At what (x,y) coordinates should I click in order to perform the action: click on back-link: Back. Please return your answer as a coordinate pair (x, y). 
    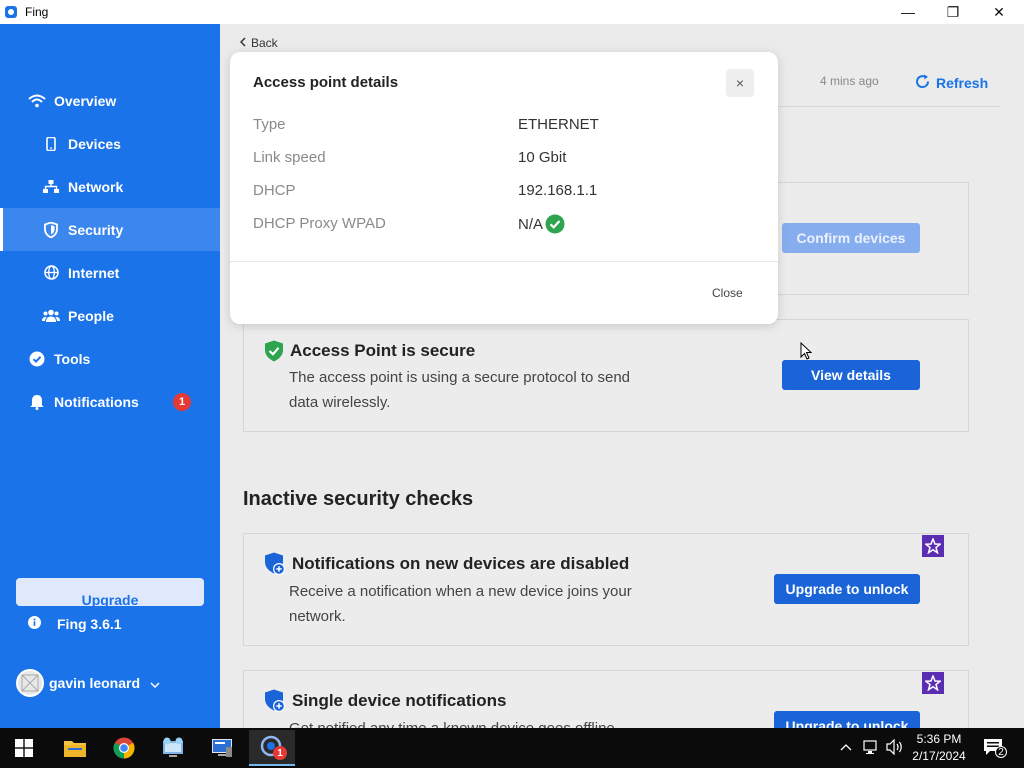
    Looking at the image, I should click on (258, 43).